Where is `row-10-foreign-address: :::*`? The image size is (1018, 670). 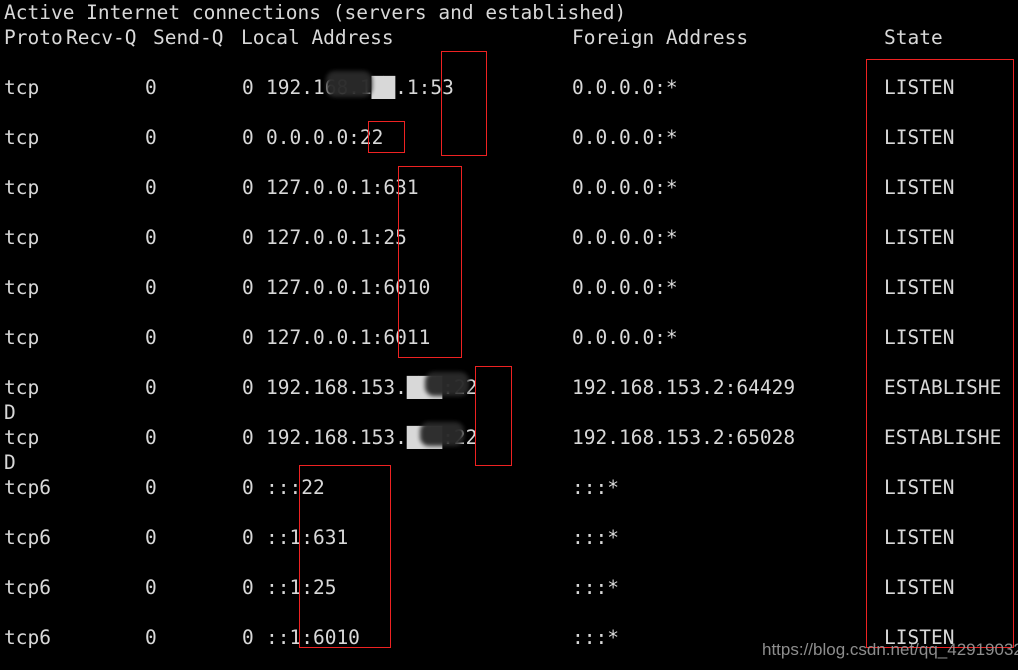
row-10-foreign-address: :::* is located at coordinates (595, 587).